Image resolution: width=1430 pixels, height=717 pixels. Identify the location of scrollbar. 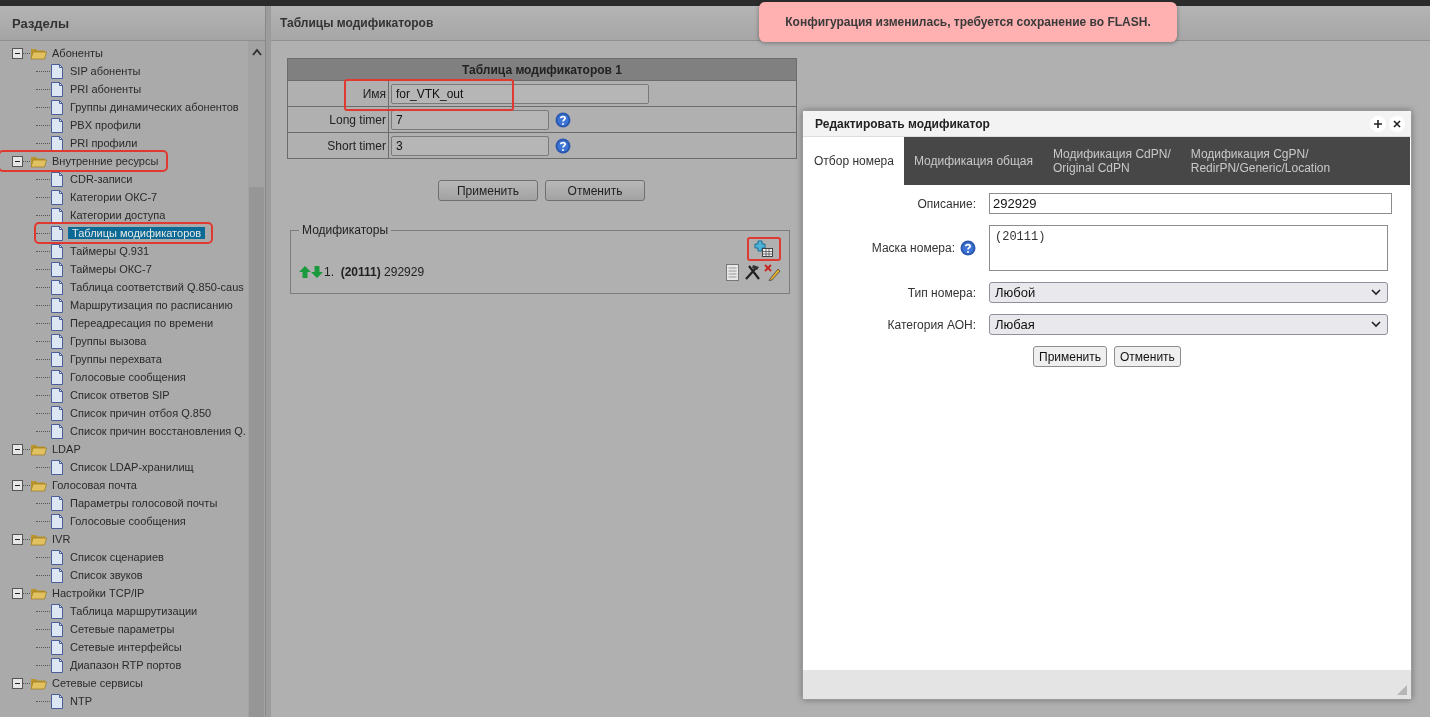
(256, 379).